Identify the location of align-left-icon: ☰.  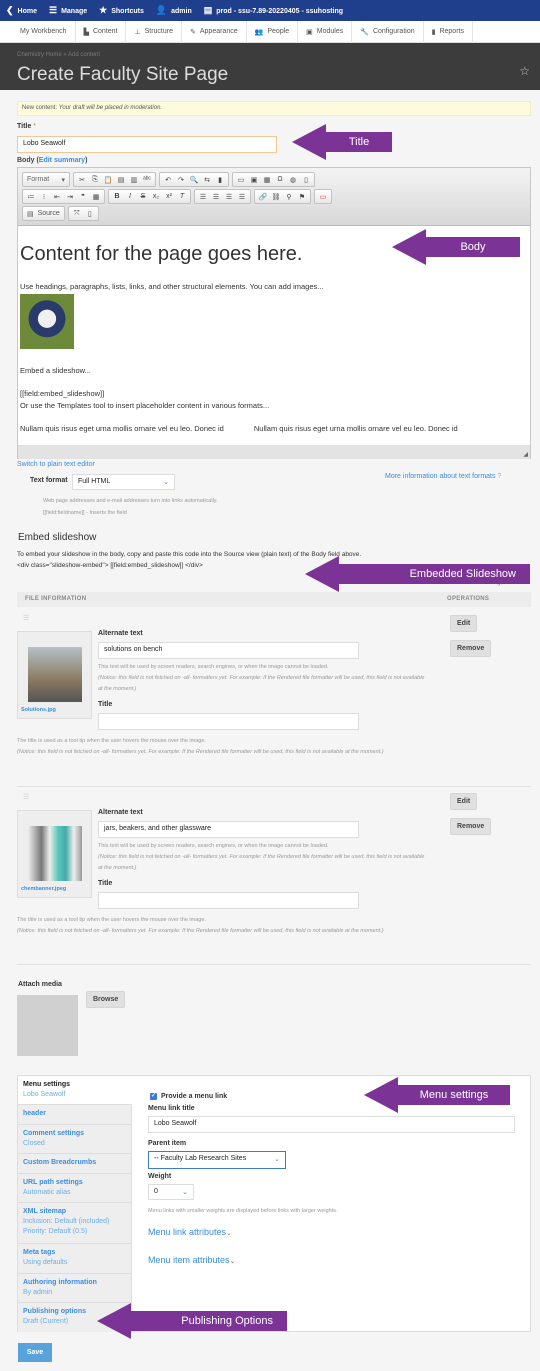
(203, 197).